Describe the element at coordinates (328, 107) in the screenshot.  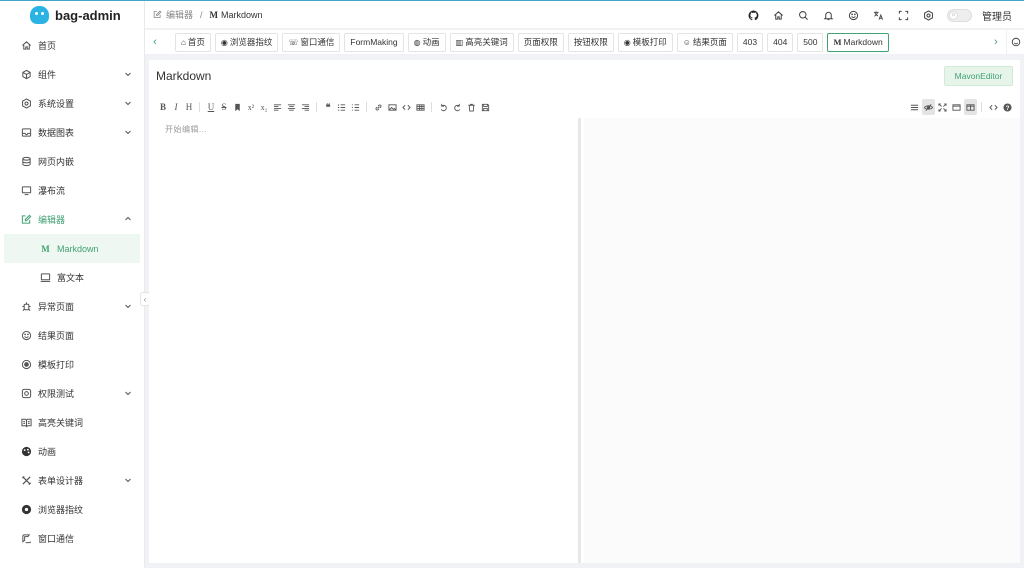
I see `quote-button: ❝` at that location.